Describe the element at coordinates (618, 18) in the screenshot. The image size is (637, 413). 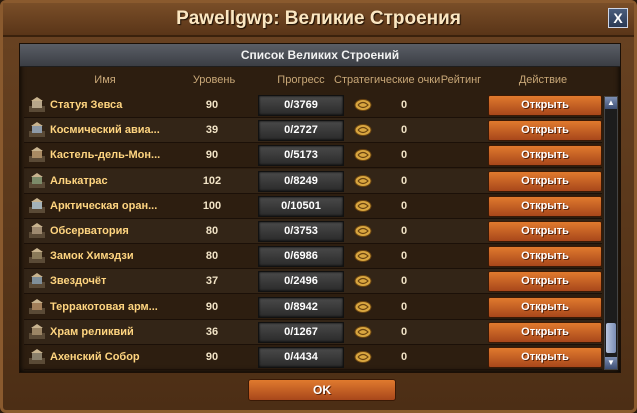
I see `close-button: X` at that location.